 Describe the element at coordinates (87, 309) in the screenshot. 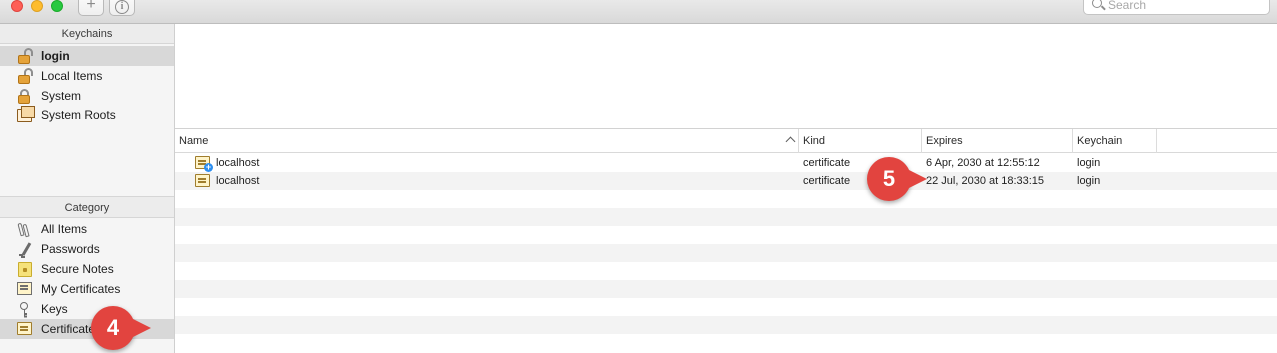

I see `sidebar-item-keys: Keys` at that location.